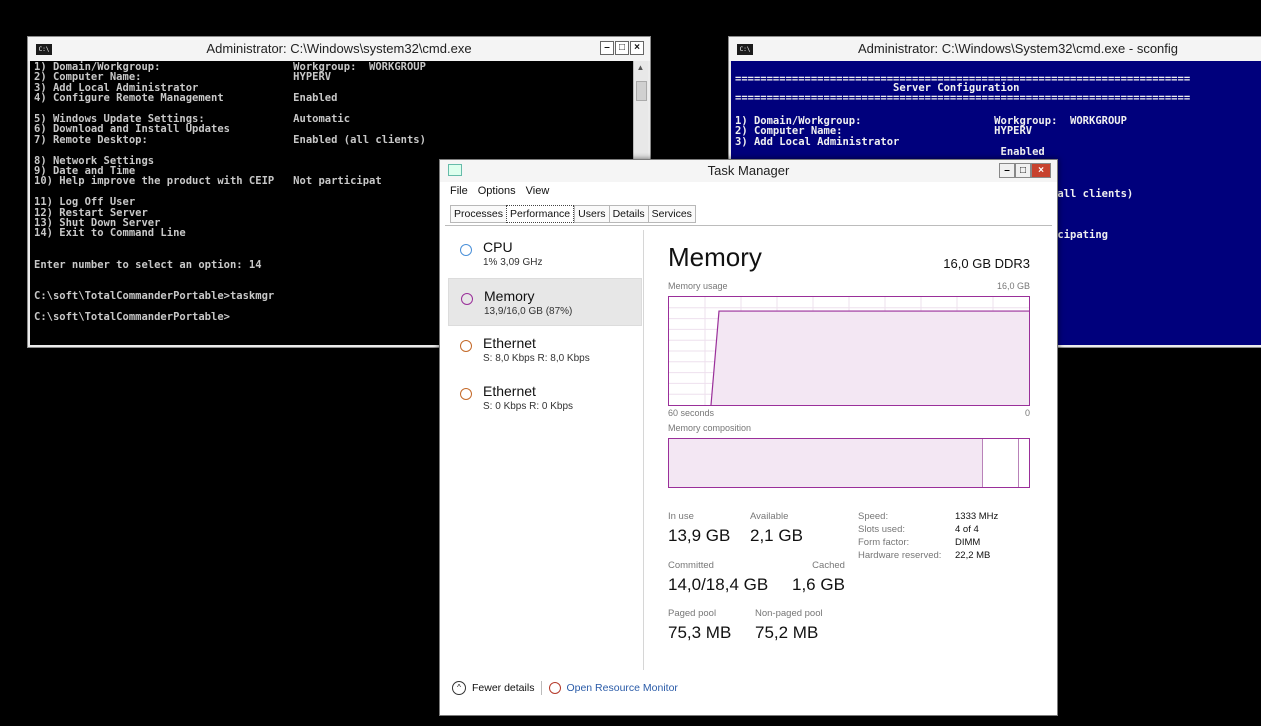 This screenshot has height=726, width=1261. What do you see at coordinates (986, 263) in the screenshot?
I see `memory-type: 16,0 GB DDR3` at bounding box center [986, 263].